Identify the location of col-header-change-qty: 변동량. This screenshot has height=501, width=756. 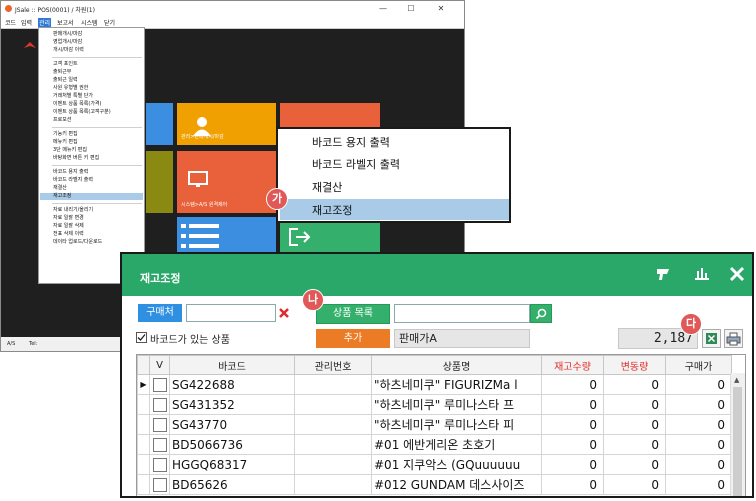
(634, 365).